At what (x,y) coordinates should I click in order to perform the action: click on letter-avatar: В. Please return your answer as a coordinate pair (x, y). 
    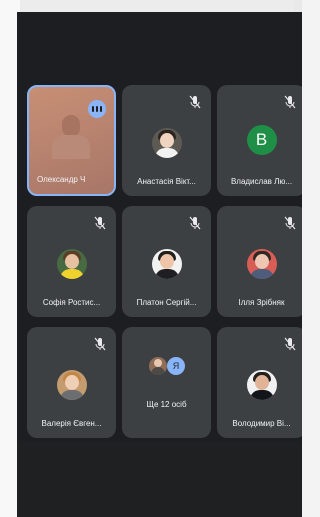
    Looking at the image, I should click on (261, 140).